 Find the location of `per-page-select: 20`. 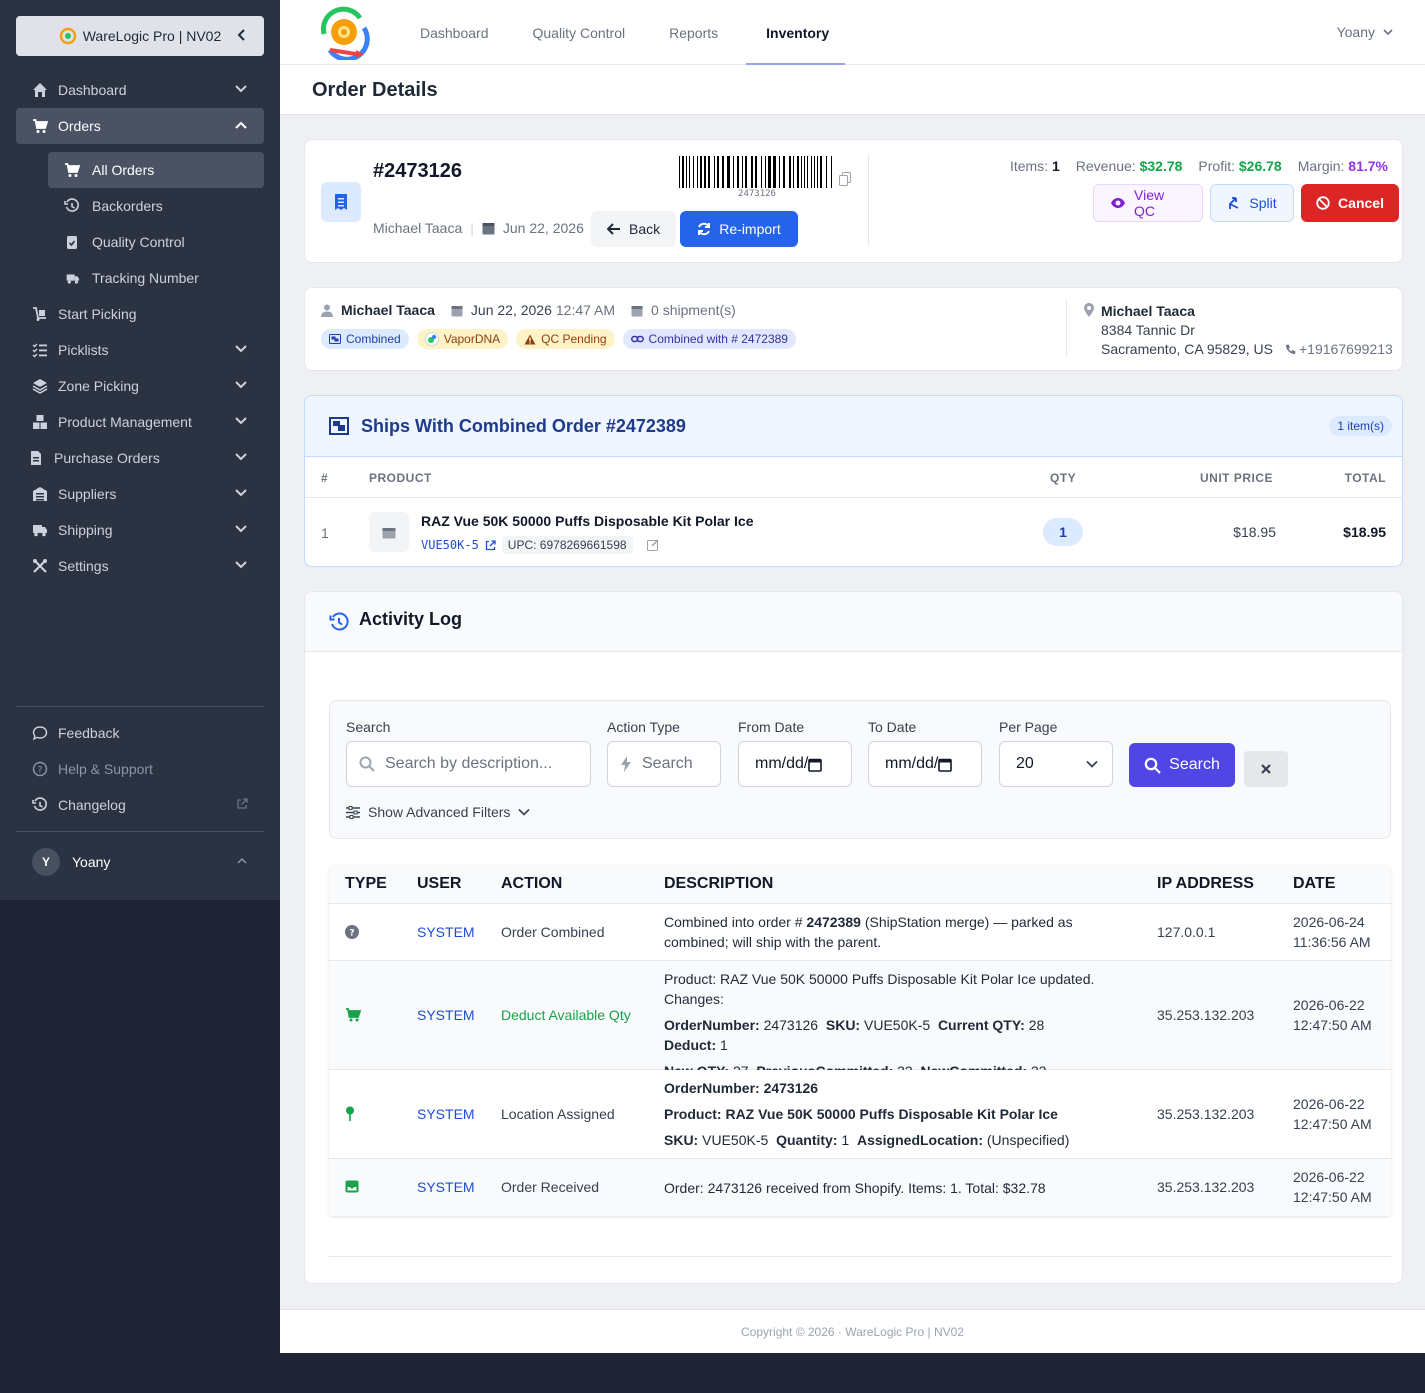

per-page-select: 20 is located at coordinates (1056, 764).